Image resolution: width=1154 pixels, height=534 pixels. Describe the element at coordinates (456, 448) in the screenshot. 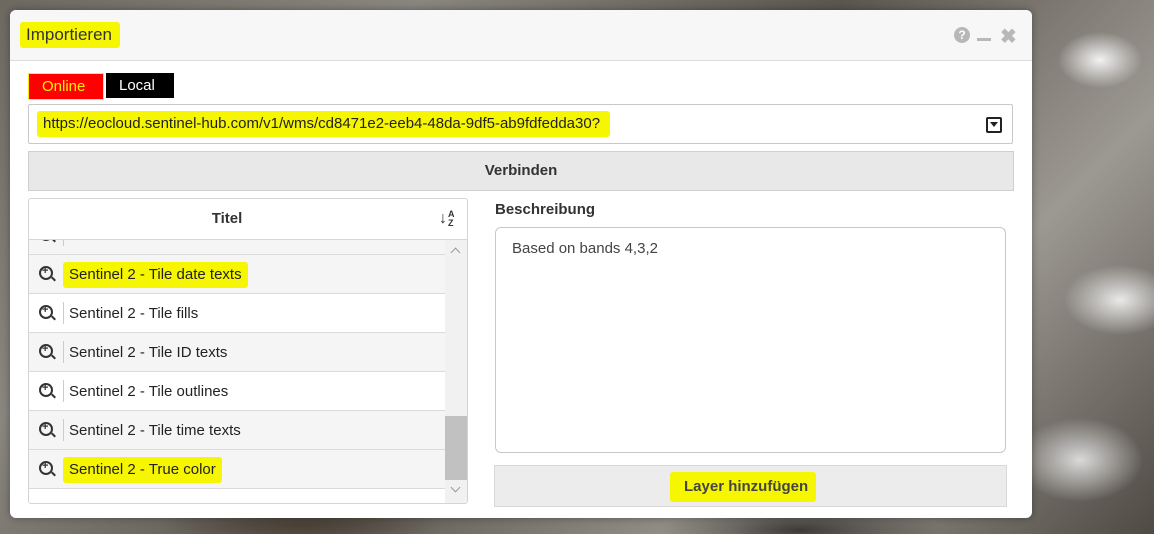

I see `scrollbar-thumb` at that location.